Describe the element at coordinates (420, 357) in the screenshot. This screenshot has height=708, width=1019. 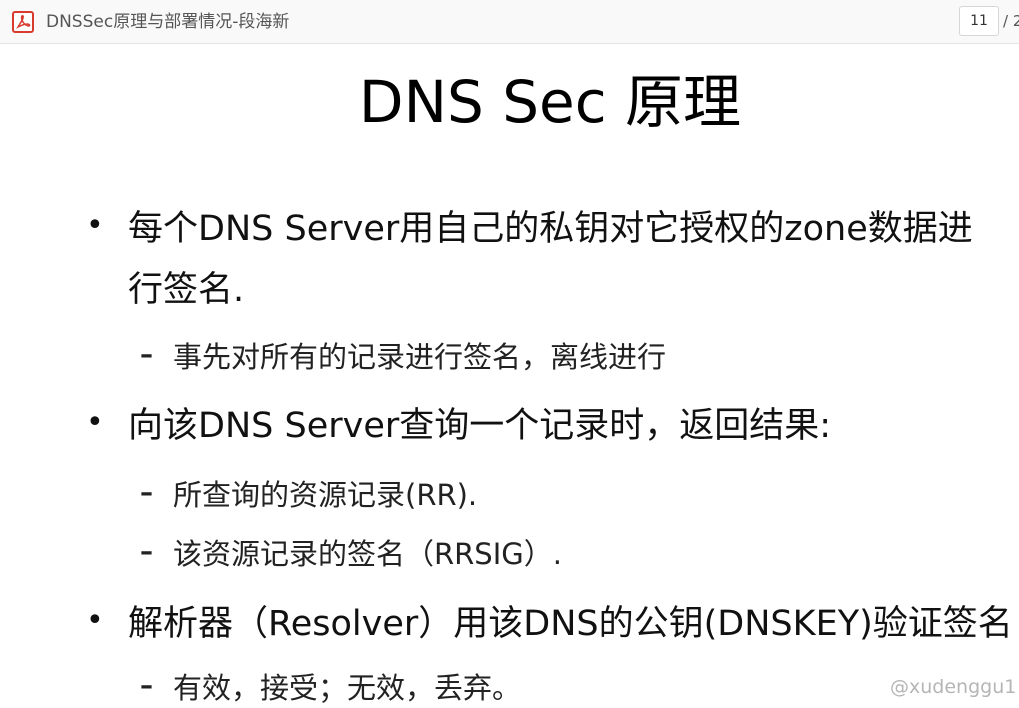
I see `bullet-1-sub-1: 事先对所有的记录进行签名，离线进行` at that location.